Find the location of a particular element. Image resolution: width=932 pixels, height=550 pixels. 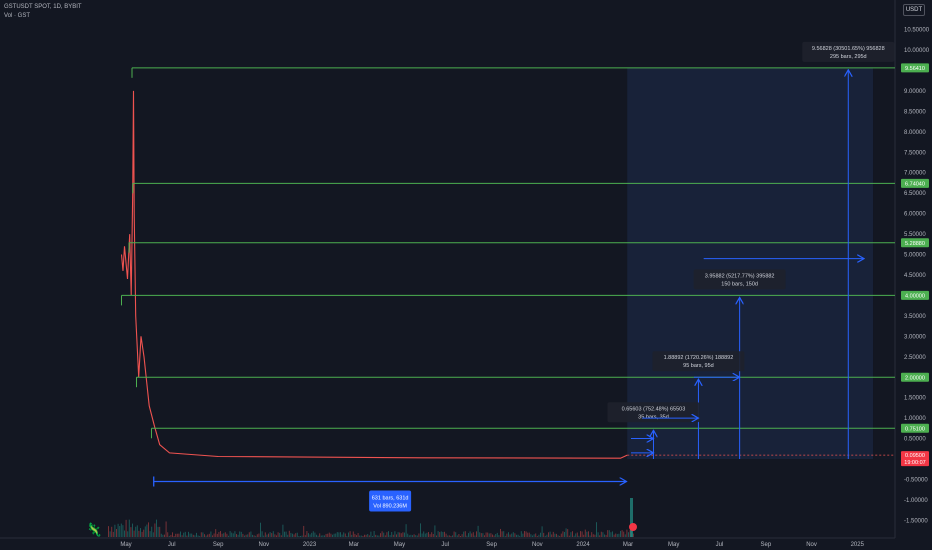

y-tick-label: 10.50000 is located at coordinates (917, 31).